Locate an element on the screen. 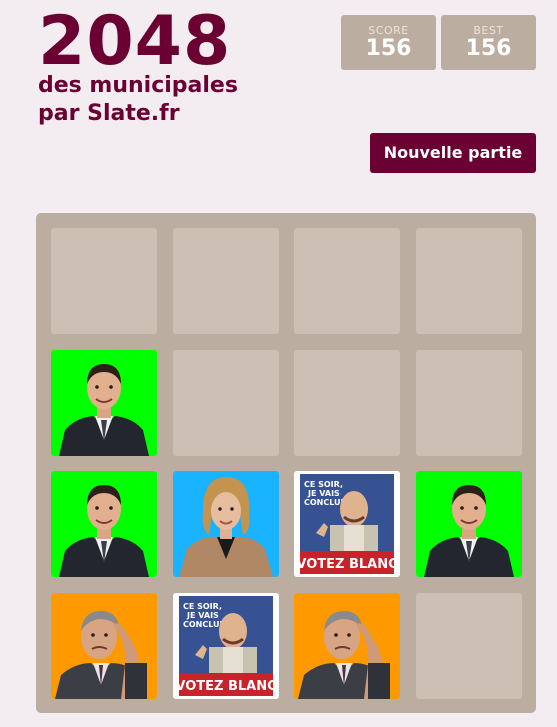  game-title: 2048 is located at coordinates (135, 41).